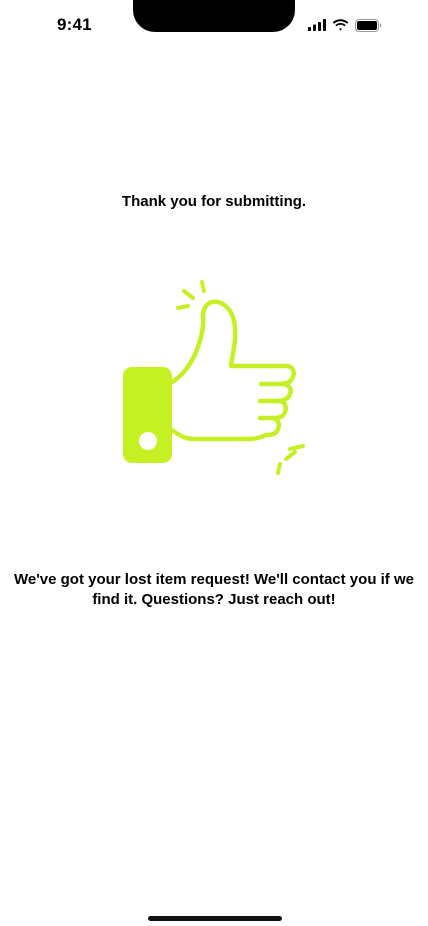  What do you see at coordinates (340, 25) in the screenshot?
I see `wifi-icon` at bounding box center [340, 25].